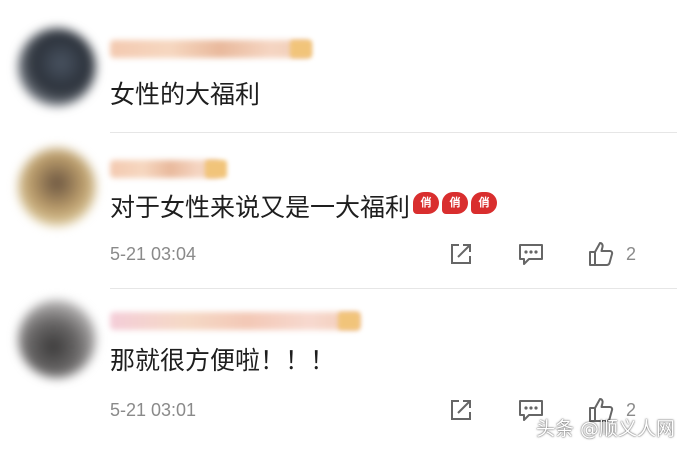 The height and width of the screenshot is (449, 677). What do you see at coordinates (631, 254) in the screenshot?
I see `like-count: 2` at bounding box center [631, 254].